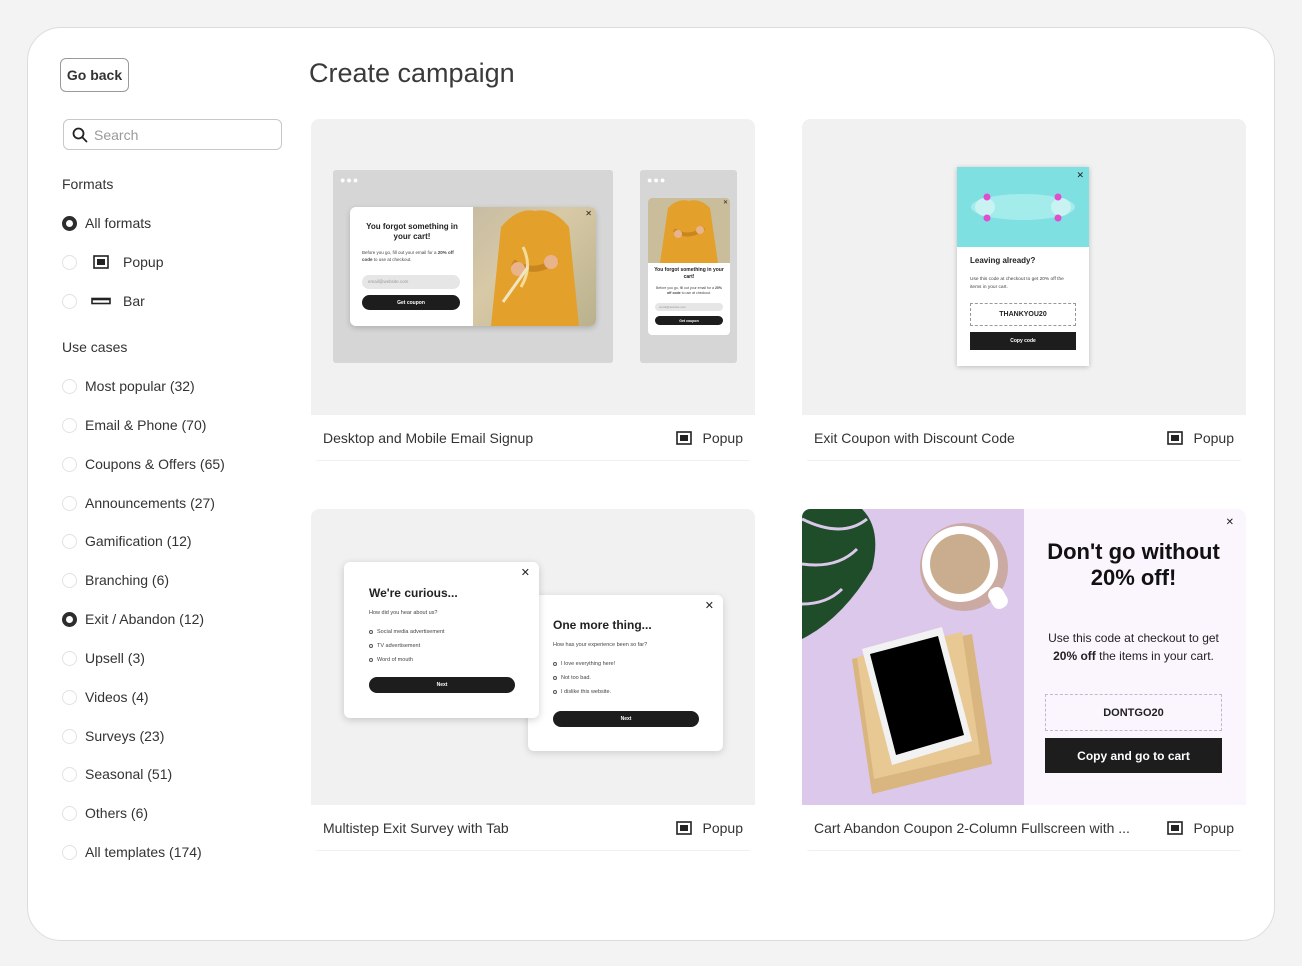 This screenshot has width=1302, height=966. What do you see at coordinates (143, 464) in the screenshot?
I see `use-case-coupons-offers: Coupons & Offers (65)` at bounding box center [143, 464].